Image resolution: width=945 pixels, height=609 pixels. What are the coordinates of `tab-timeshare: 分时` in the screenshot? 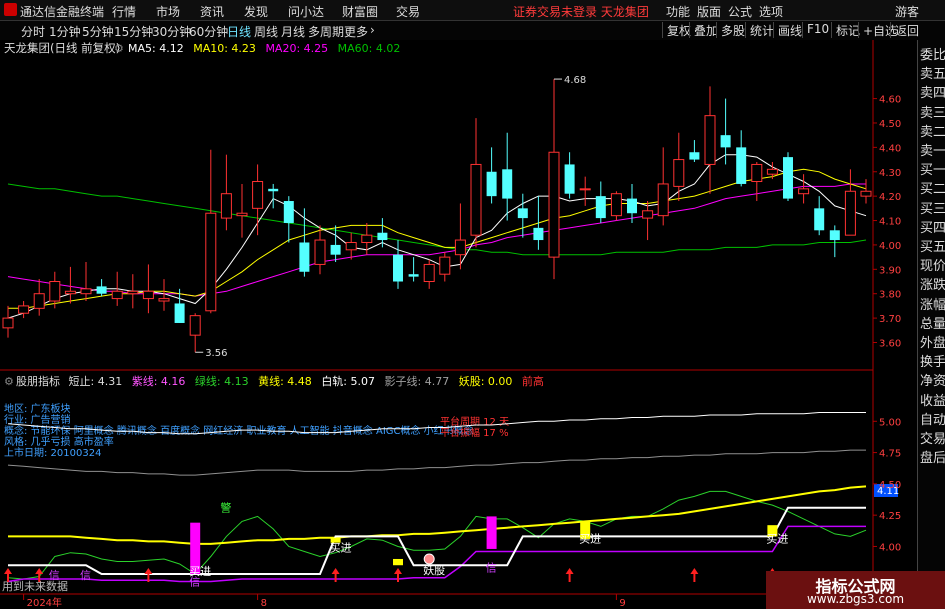 It's located at (33, 31).